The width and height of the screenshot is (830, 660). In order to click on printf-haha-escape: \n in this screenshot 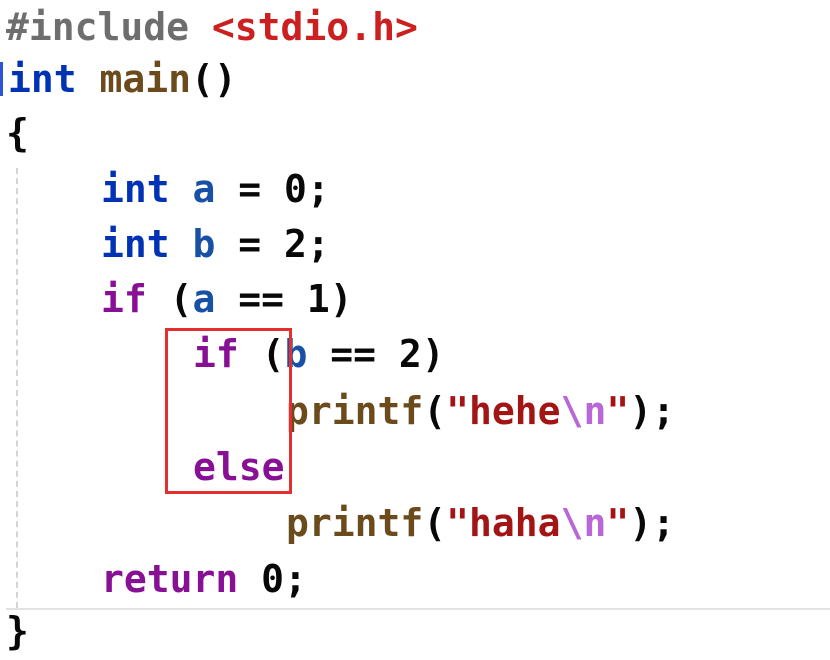, I will do `click(583, 523)`.